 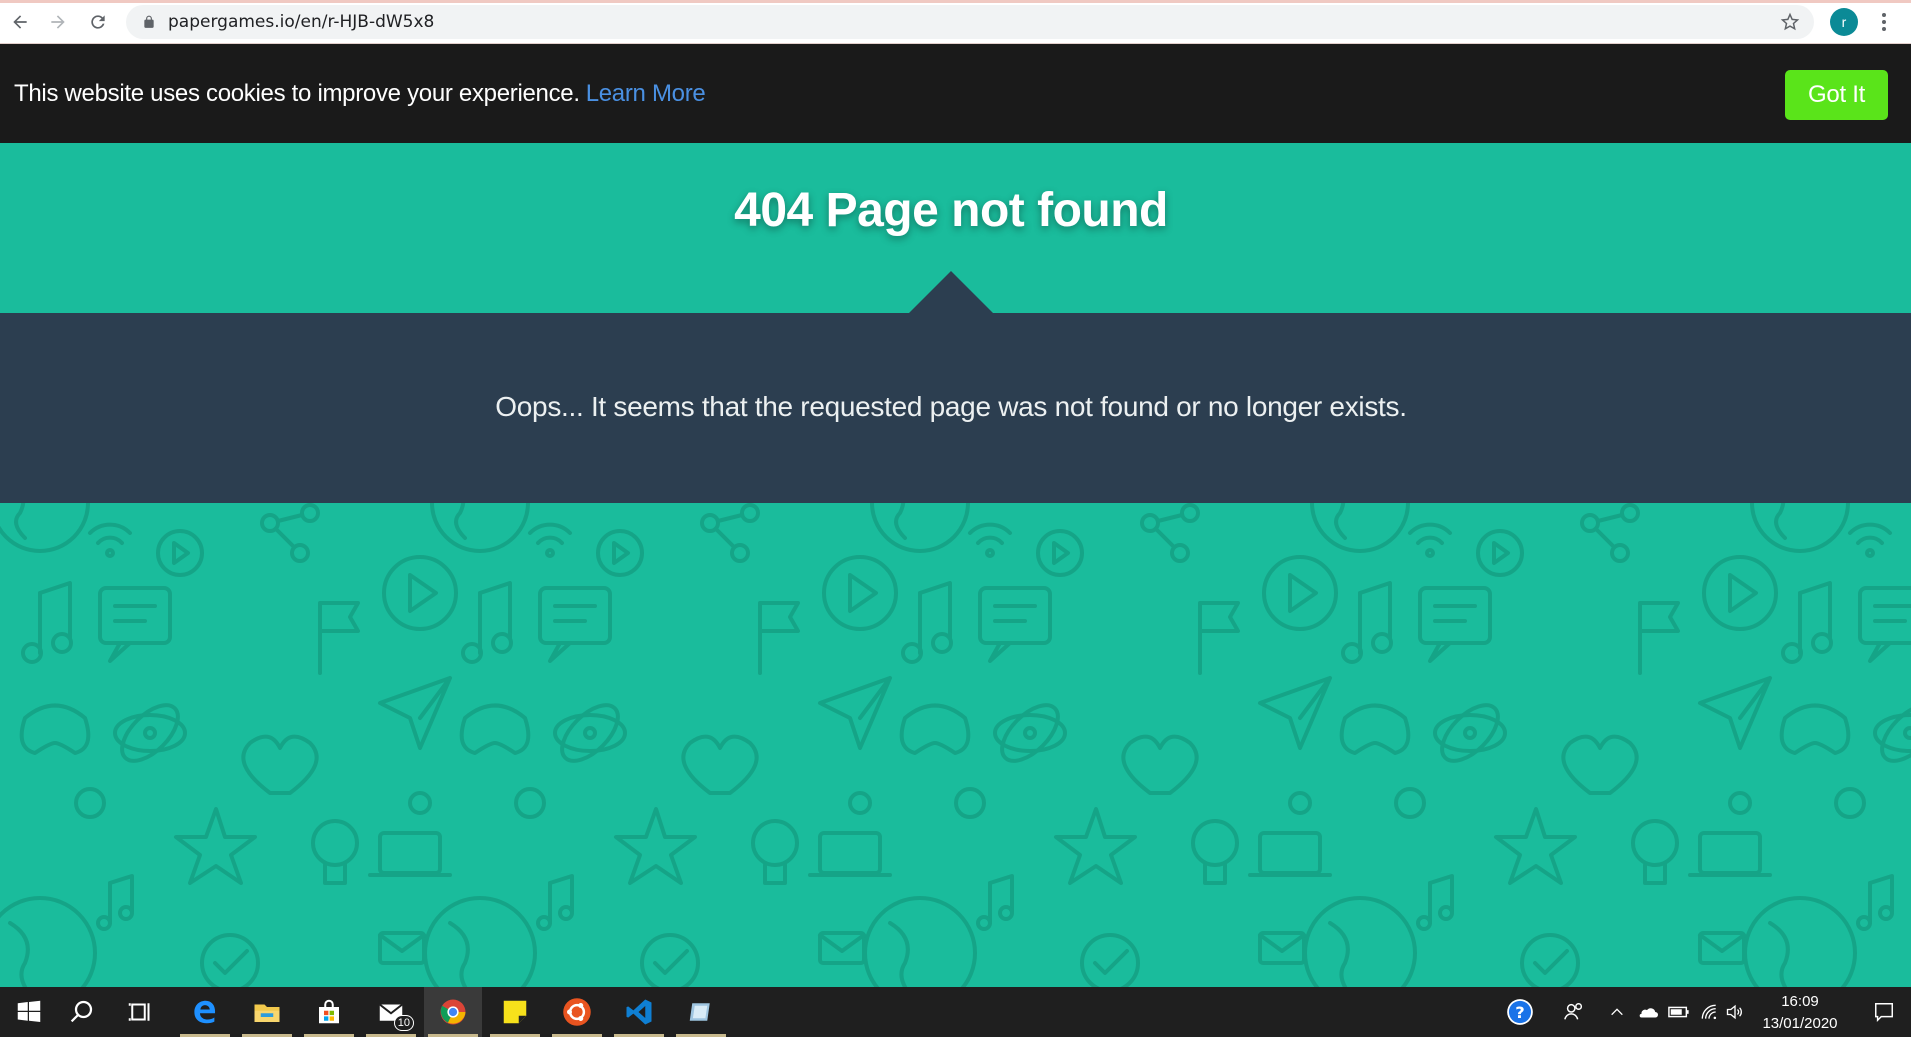 What do you see at coordinates (970, 22) in the screenshot?
I see `address-bar: papergames.io/en/r-HJB-dW5x8` at bounding box center [970, 22].